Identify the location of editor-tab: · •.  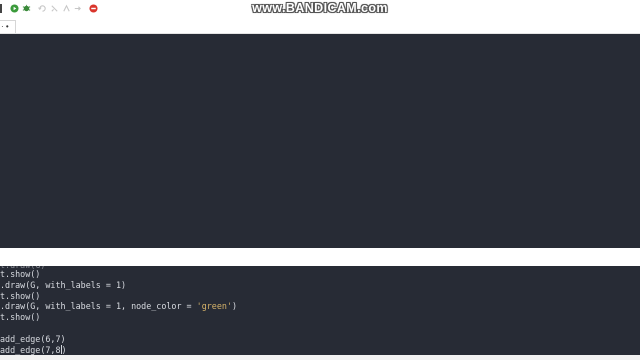
(8, 26).